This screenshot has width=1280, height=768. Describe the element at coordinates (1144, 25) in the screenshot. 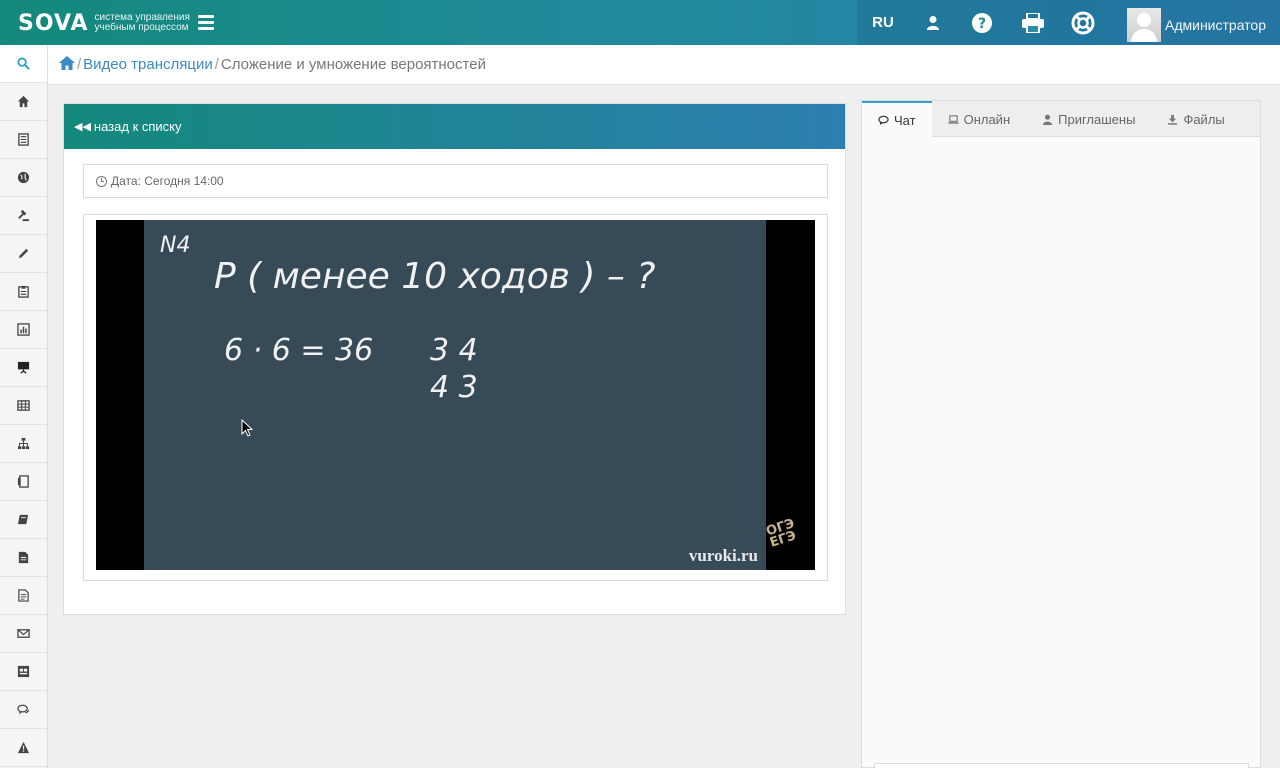

I see `avatar` at that location.